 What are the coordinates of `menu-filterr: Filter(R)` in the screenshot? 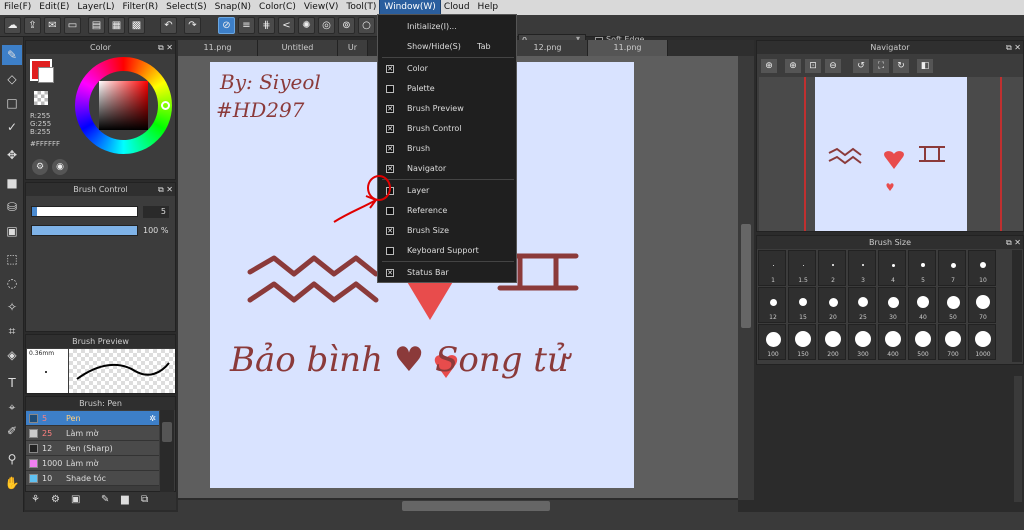 It's located at (141, 7).